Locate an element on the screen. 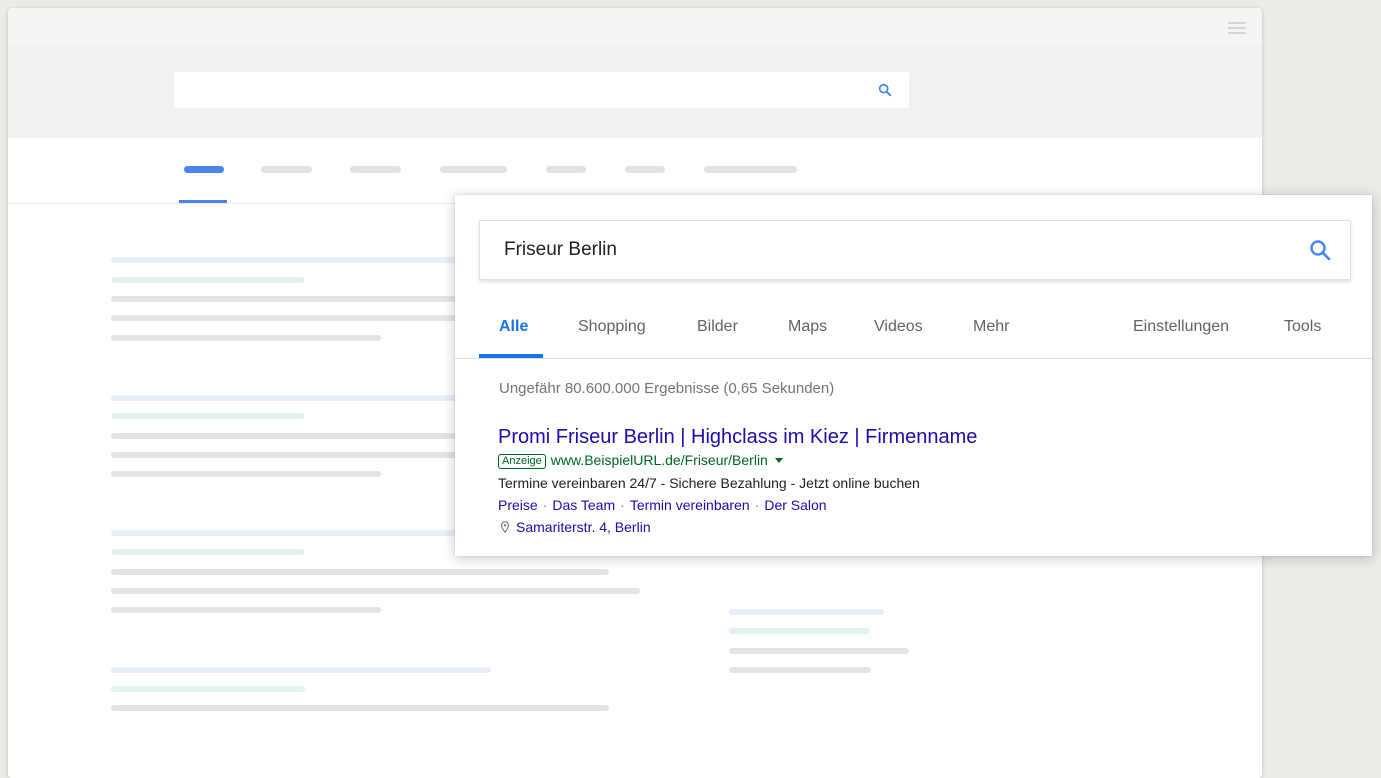 Image resolution: width=1381 pixels, height=778 pixels. ad-location-text: Samariterstr. 4, Berlin is located at coordinates (583, 527).